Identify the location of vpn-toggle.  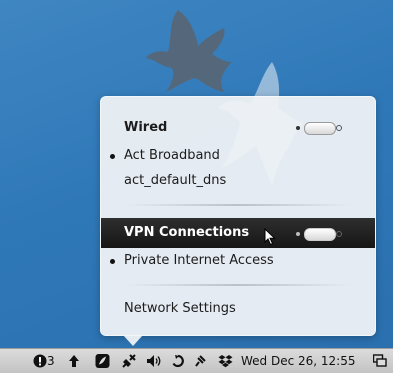
(319, 234).